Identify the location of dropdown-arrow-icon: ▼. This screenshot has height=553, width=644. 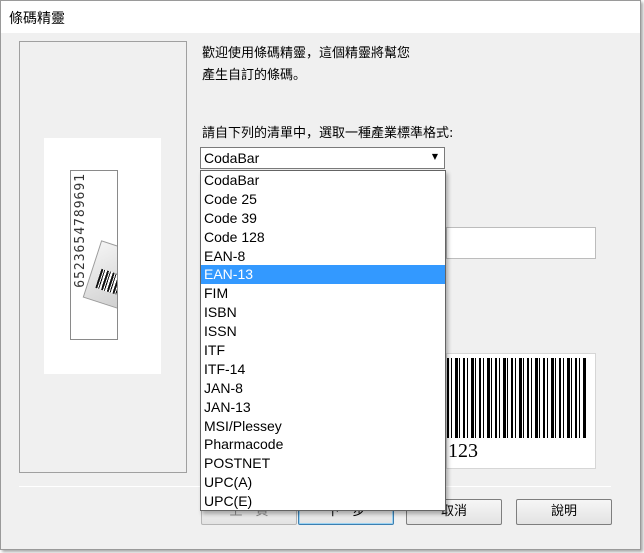
(435, 156).